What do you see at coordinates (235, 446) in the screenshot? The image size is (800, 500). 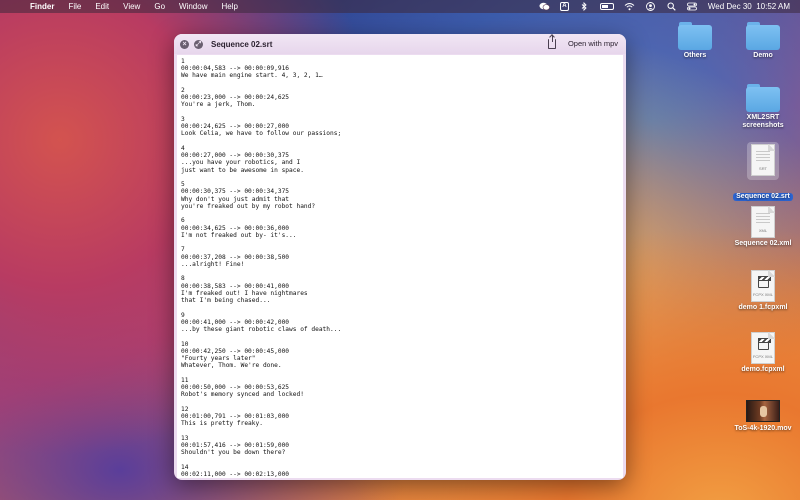 I see `srt-cue-time: 00:01:57,416 --> 00:01:59,000` at bounding box center [235, 446].